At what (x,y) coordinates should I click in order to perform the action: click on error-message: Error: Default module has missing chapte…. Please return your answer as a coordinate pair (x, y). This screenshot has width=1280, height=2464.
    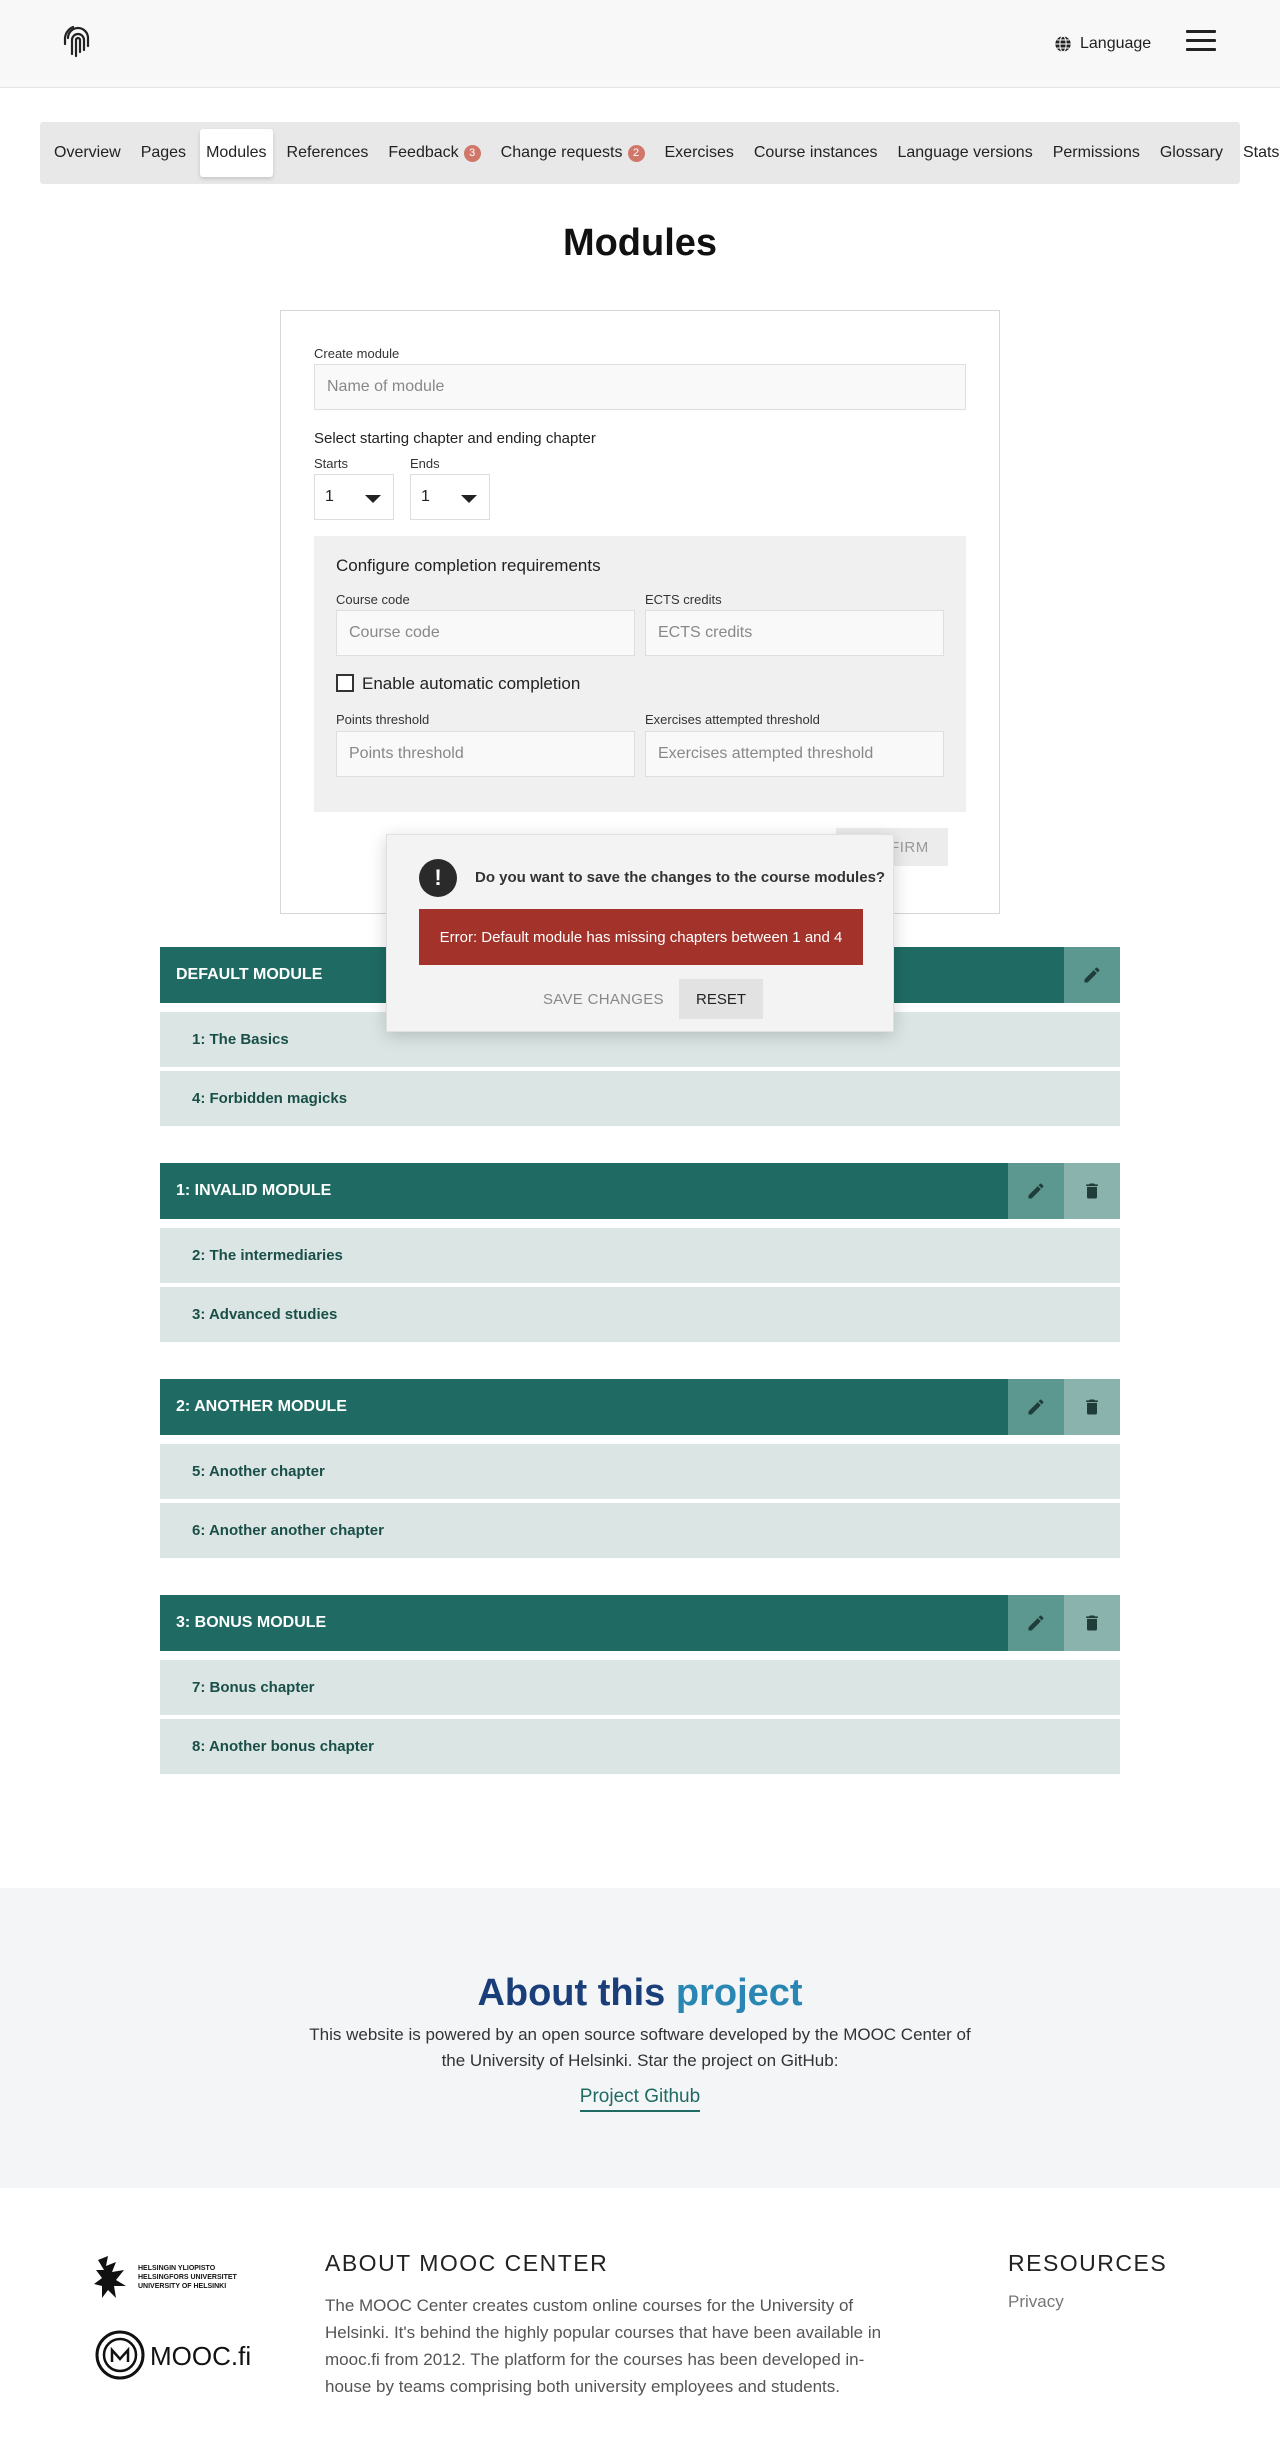
    Looking at the image, I should click on (641, 937).